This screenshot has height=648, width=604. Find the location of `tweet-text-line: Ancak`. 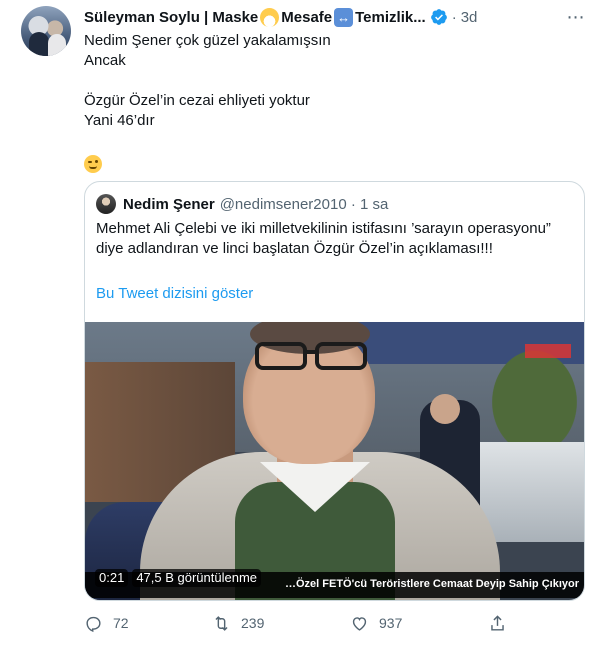

tweet-text-line: Ancak is located at coordinates (105, 60).